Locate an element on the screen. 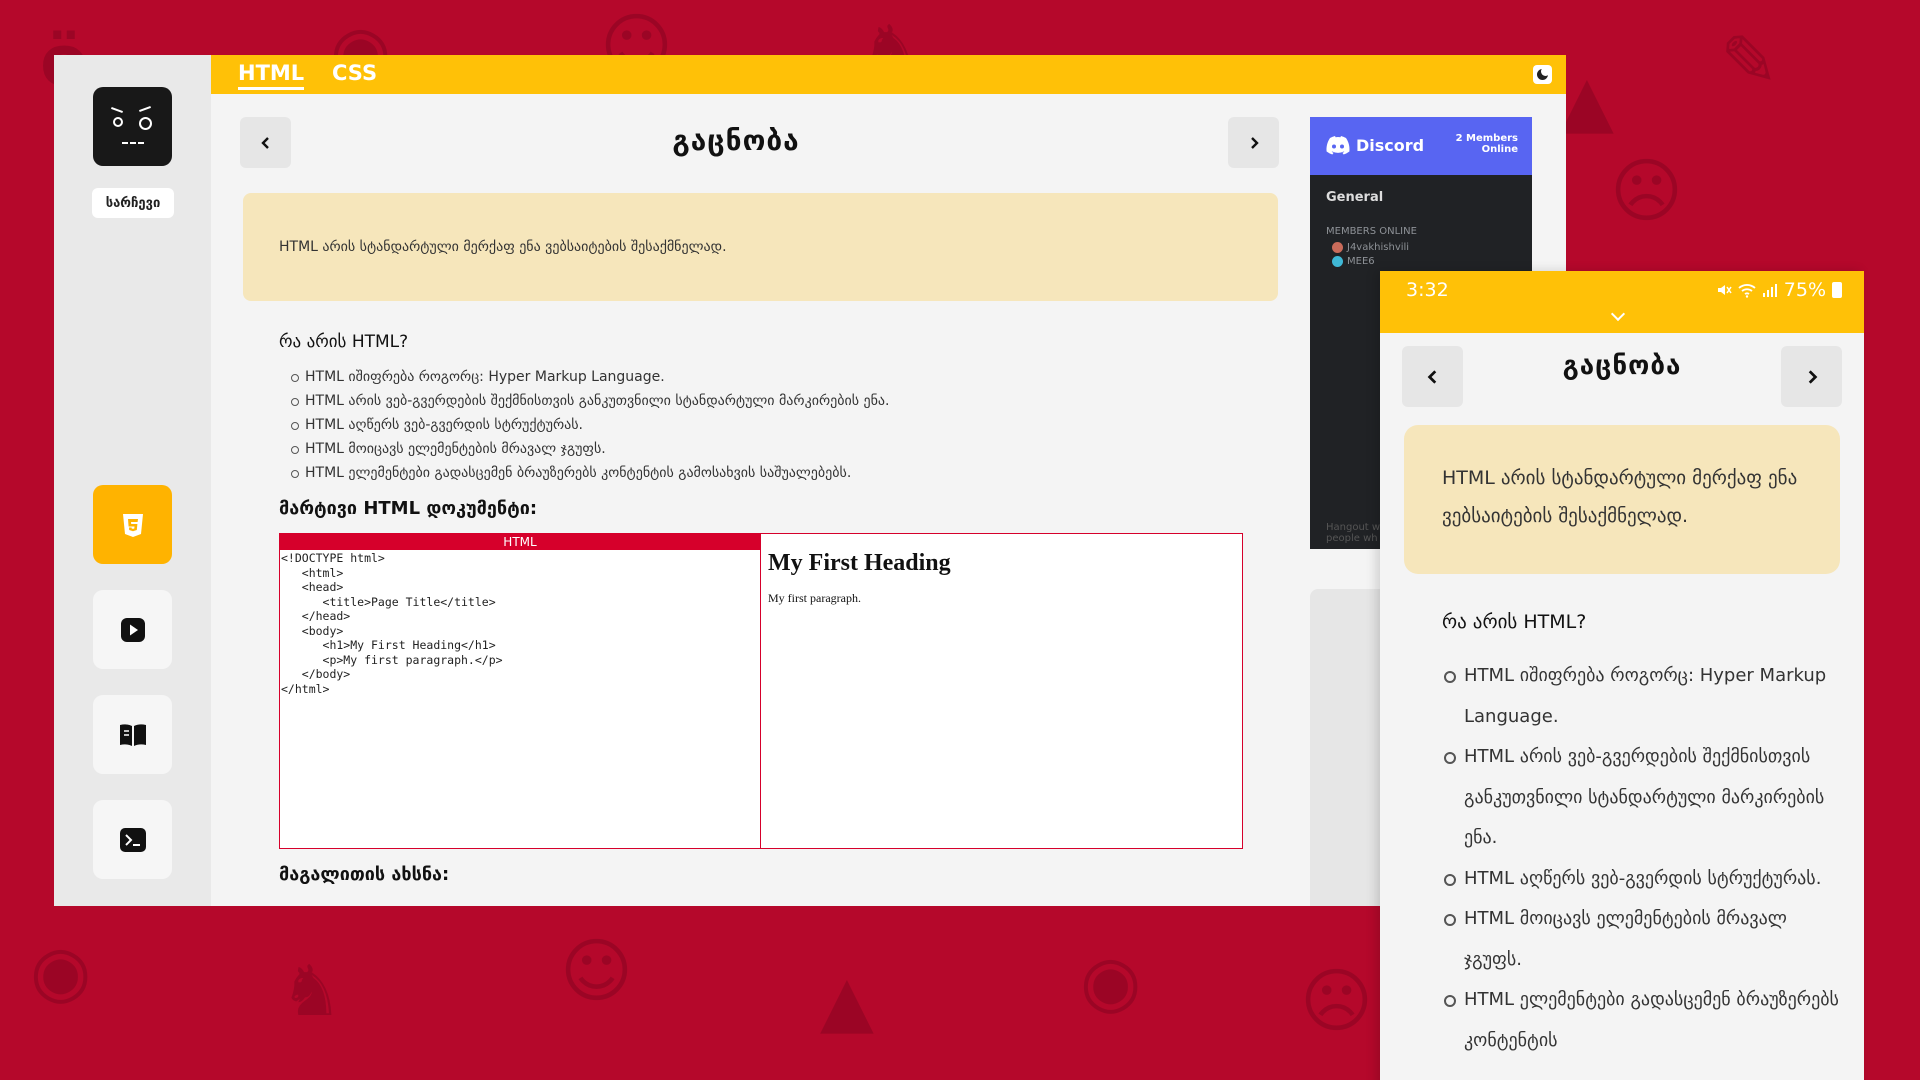 The image size is (1920, 1080). example-explanation-heading: მაგალითის ახსნა: is located at coordinates (364, 874).